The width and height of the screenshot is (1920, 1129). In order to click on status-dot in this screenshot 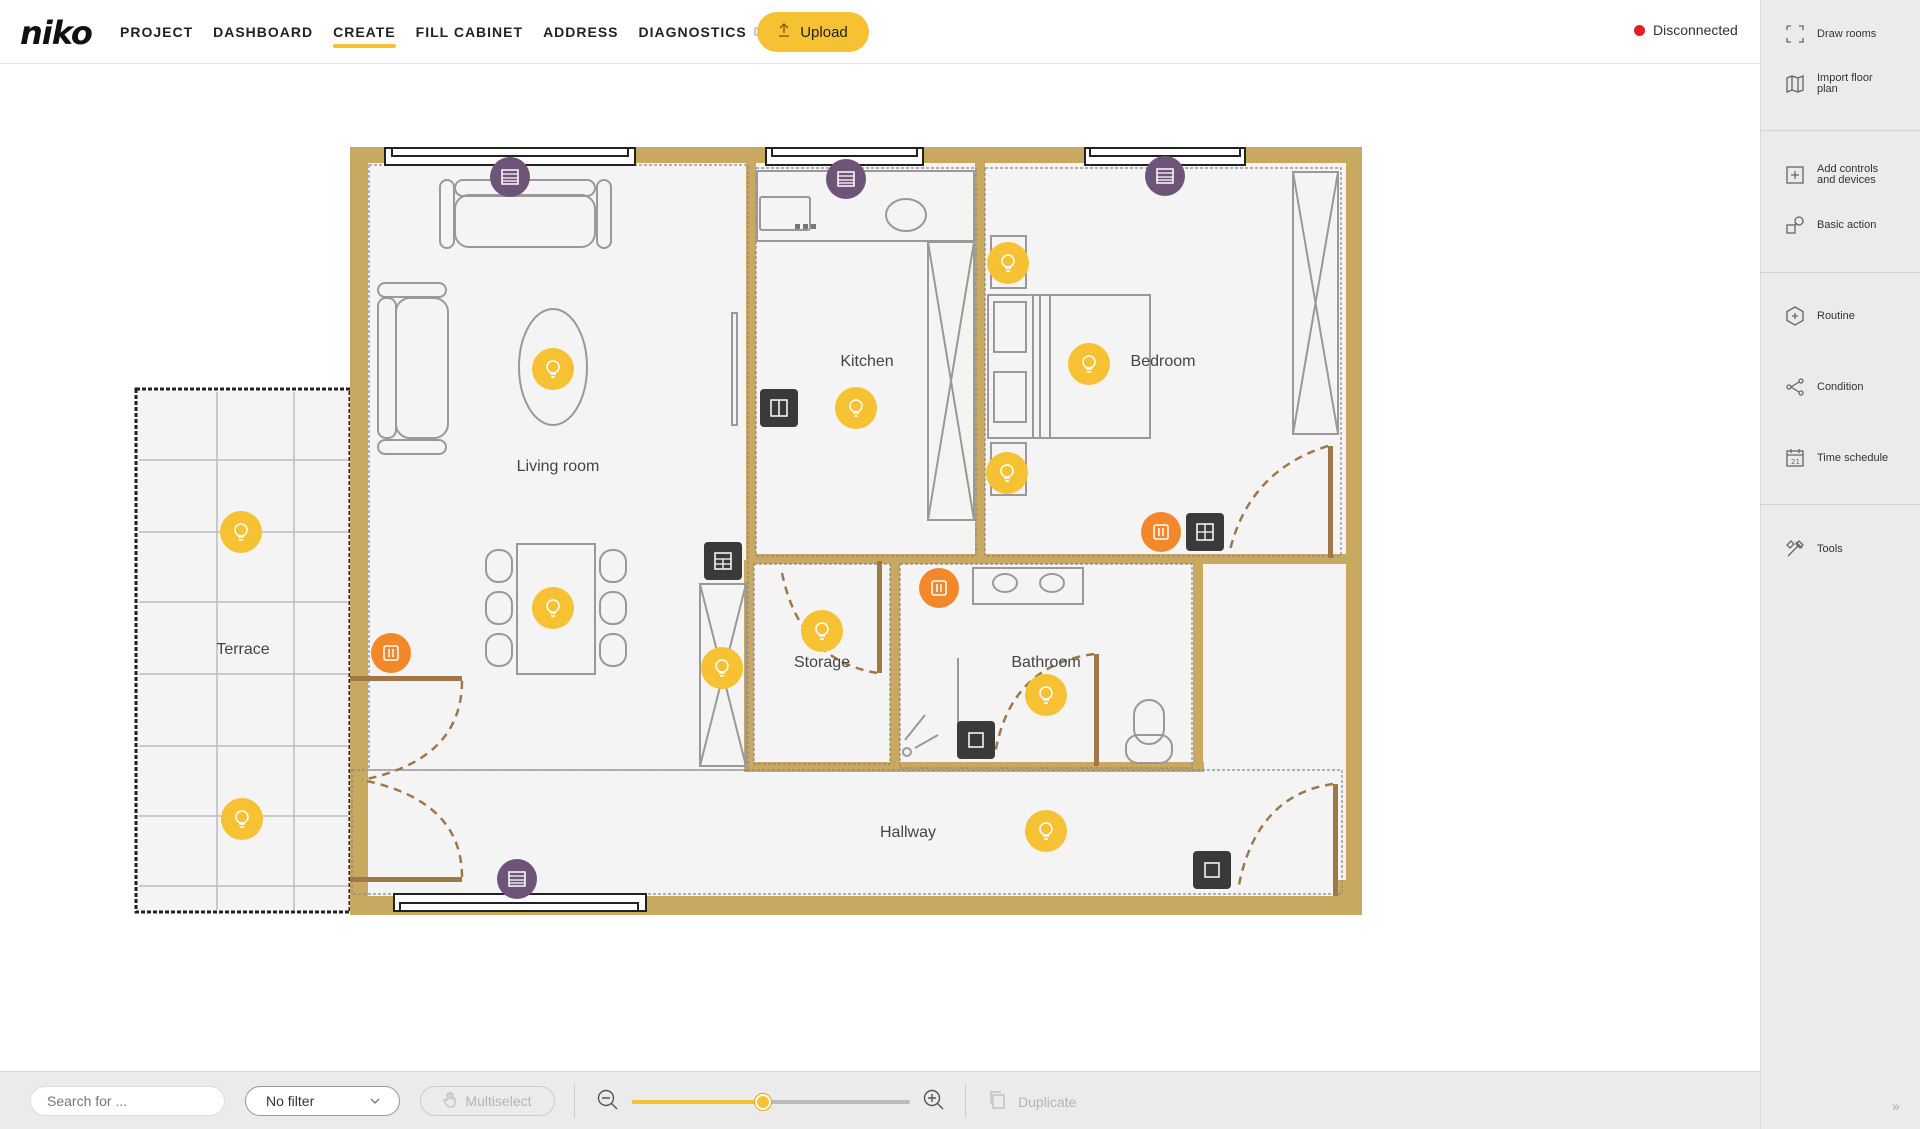, I will do `click(1639, 30)`.